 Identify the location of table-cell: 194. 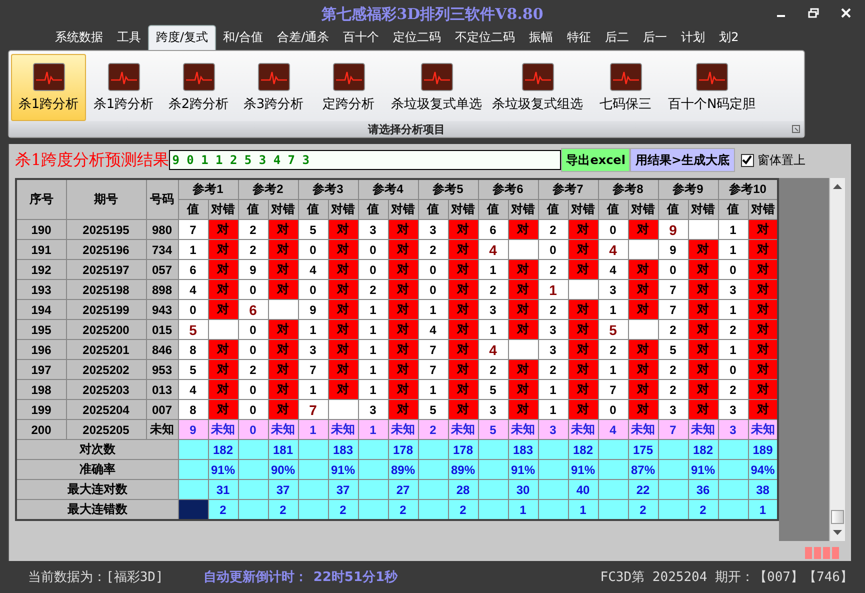
(41, 310).